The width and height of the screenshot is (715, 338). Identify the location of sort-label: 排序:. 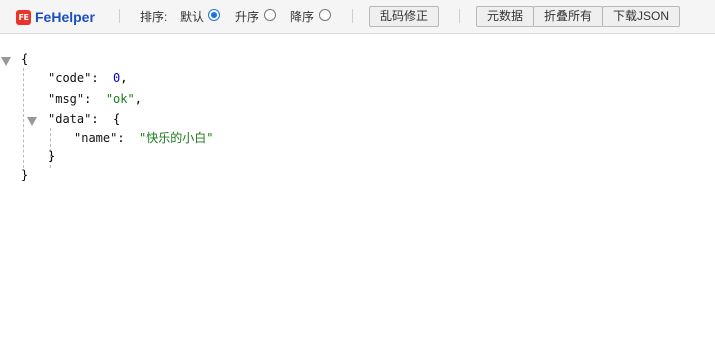
(154, 17).